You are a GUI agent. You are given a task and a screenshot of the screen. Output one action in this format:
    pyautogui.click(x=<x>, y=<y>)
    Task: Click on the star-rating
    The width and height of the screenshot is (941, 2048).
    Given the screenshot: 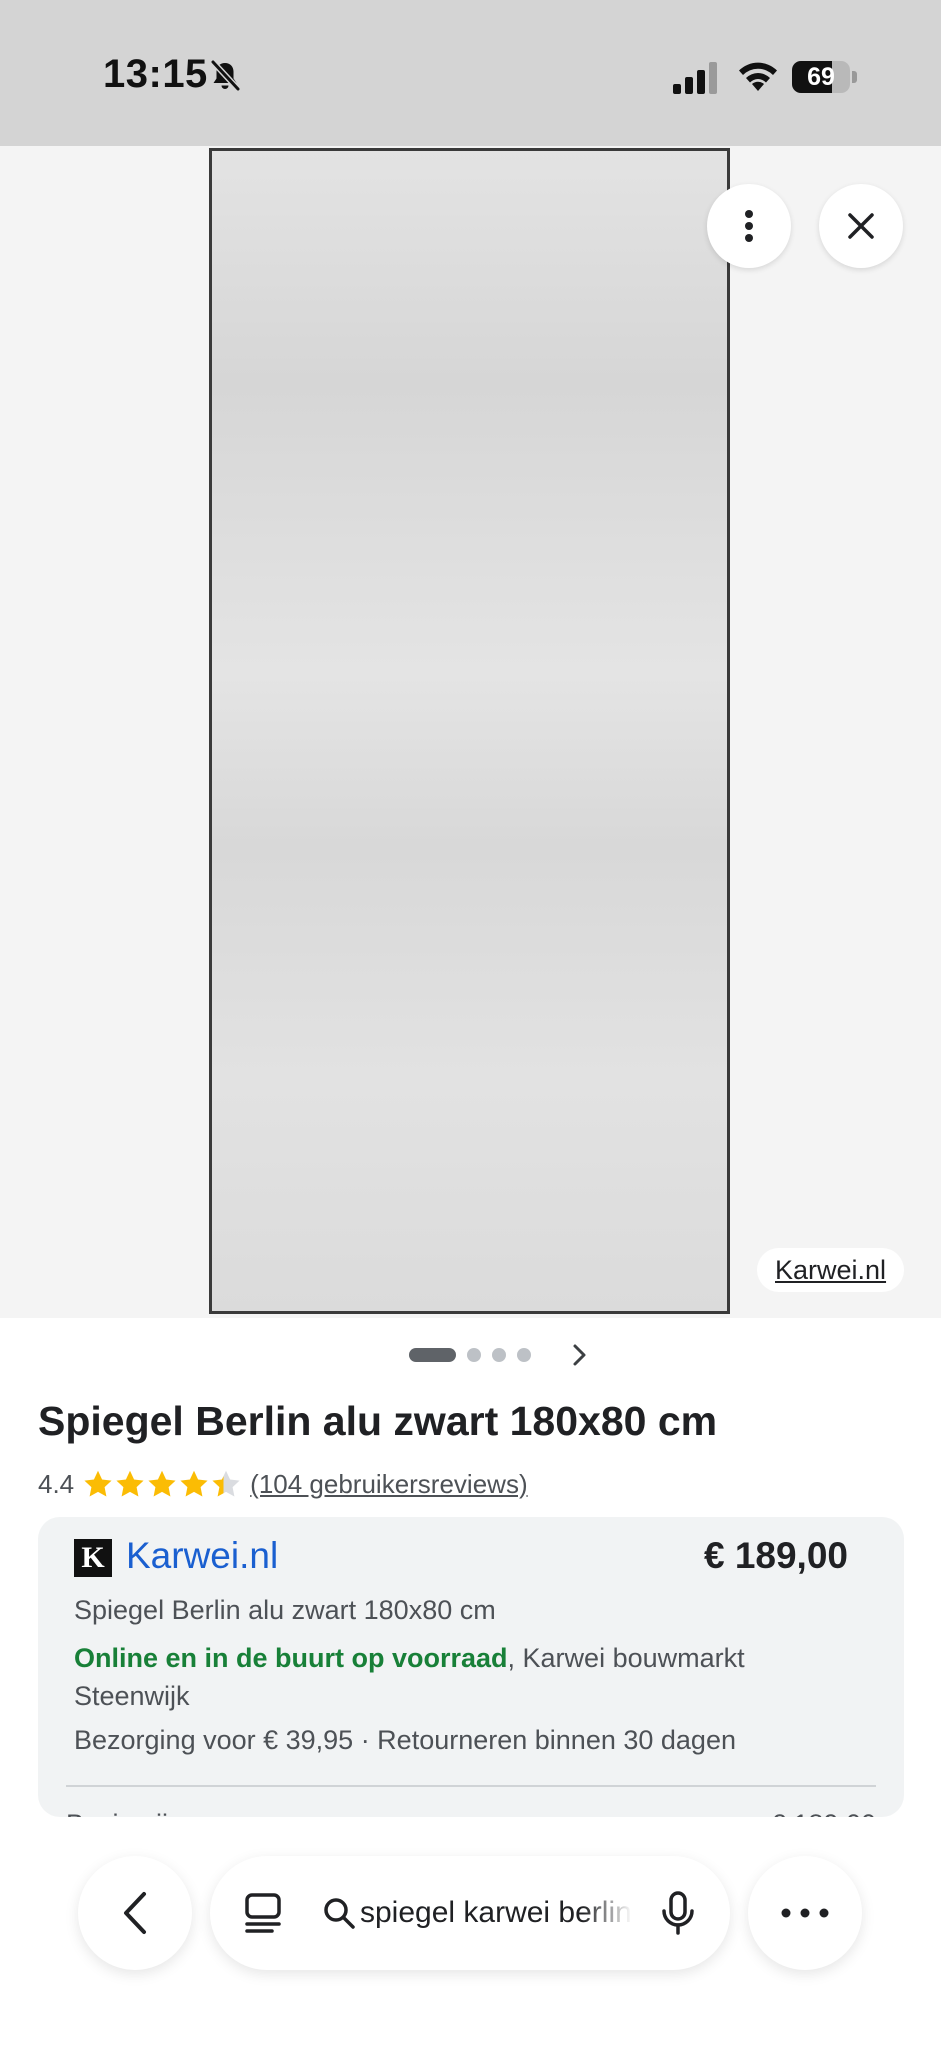 What is the action you would take?
    pyautogui.click(x=162, y=1484)
    